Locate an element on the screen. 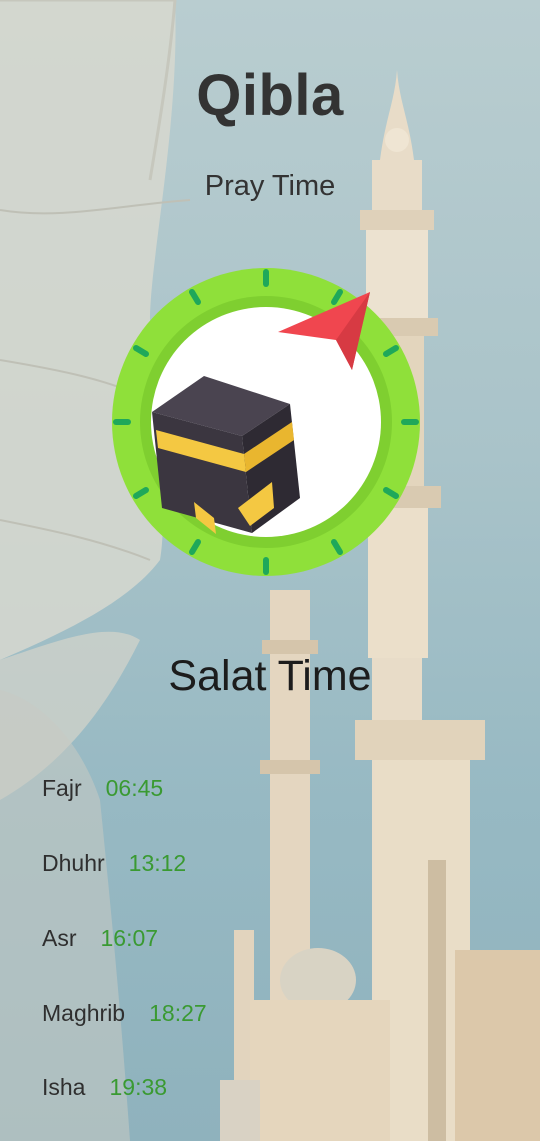 This screenshot has width=540, height=1141. prayer-time: 06:45 is located at coordinates (134, 788).